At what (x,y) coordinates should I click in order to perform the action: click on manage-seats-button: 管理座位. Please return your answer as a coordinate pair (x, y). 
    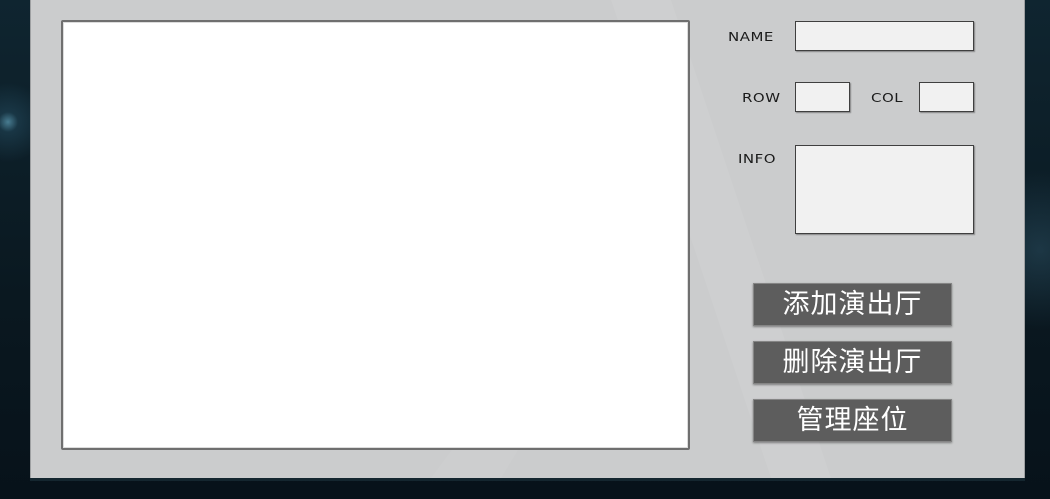
    Looking at the image, I should click on (852, 420).